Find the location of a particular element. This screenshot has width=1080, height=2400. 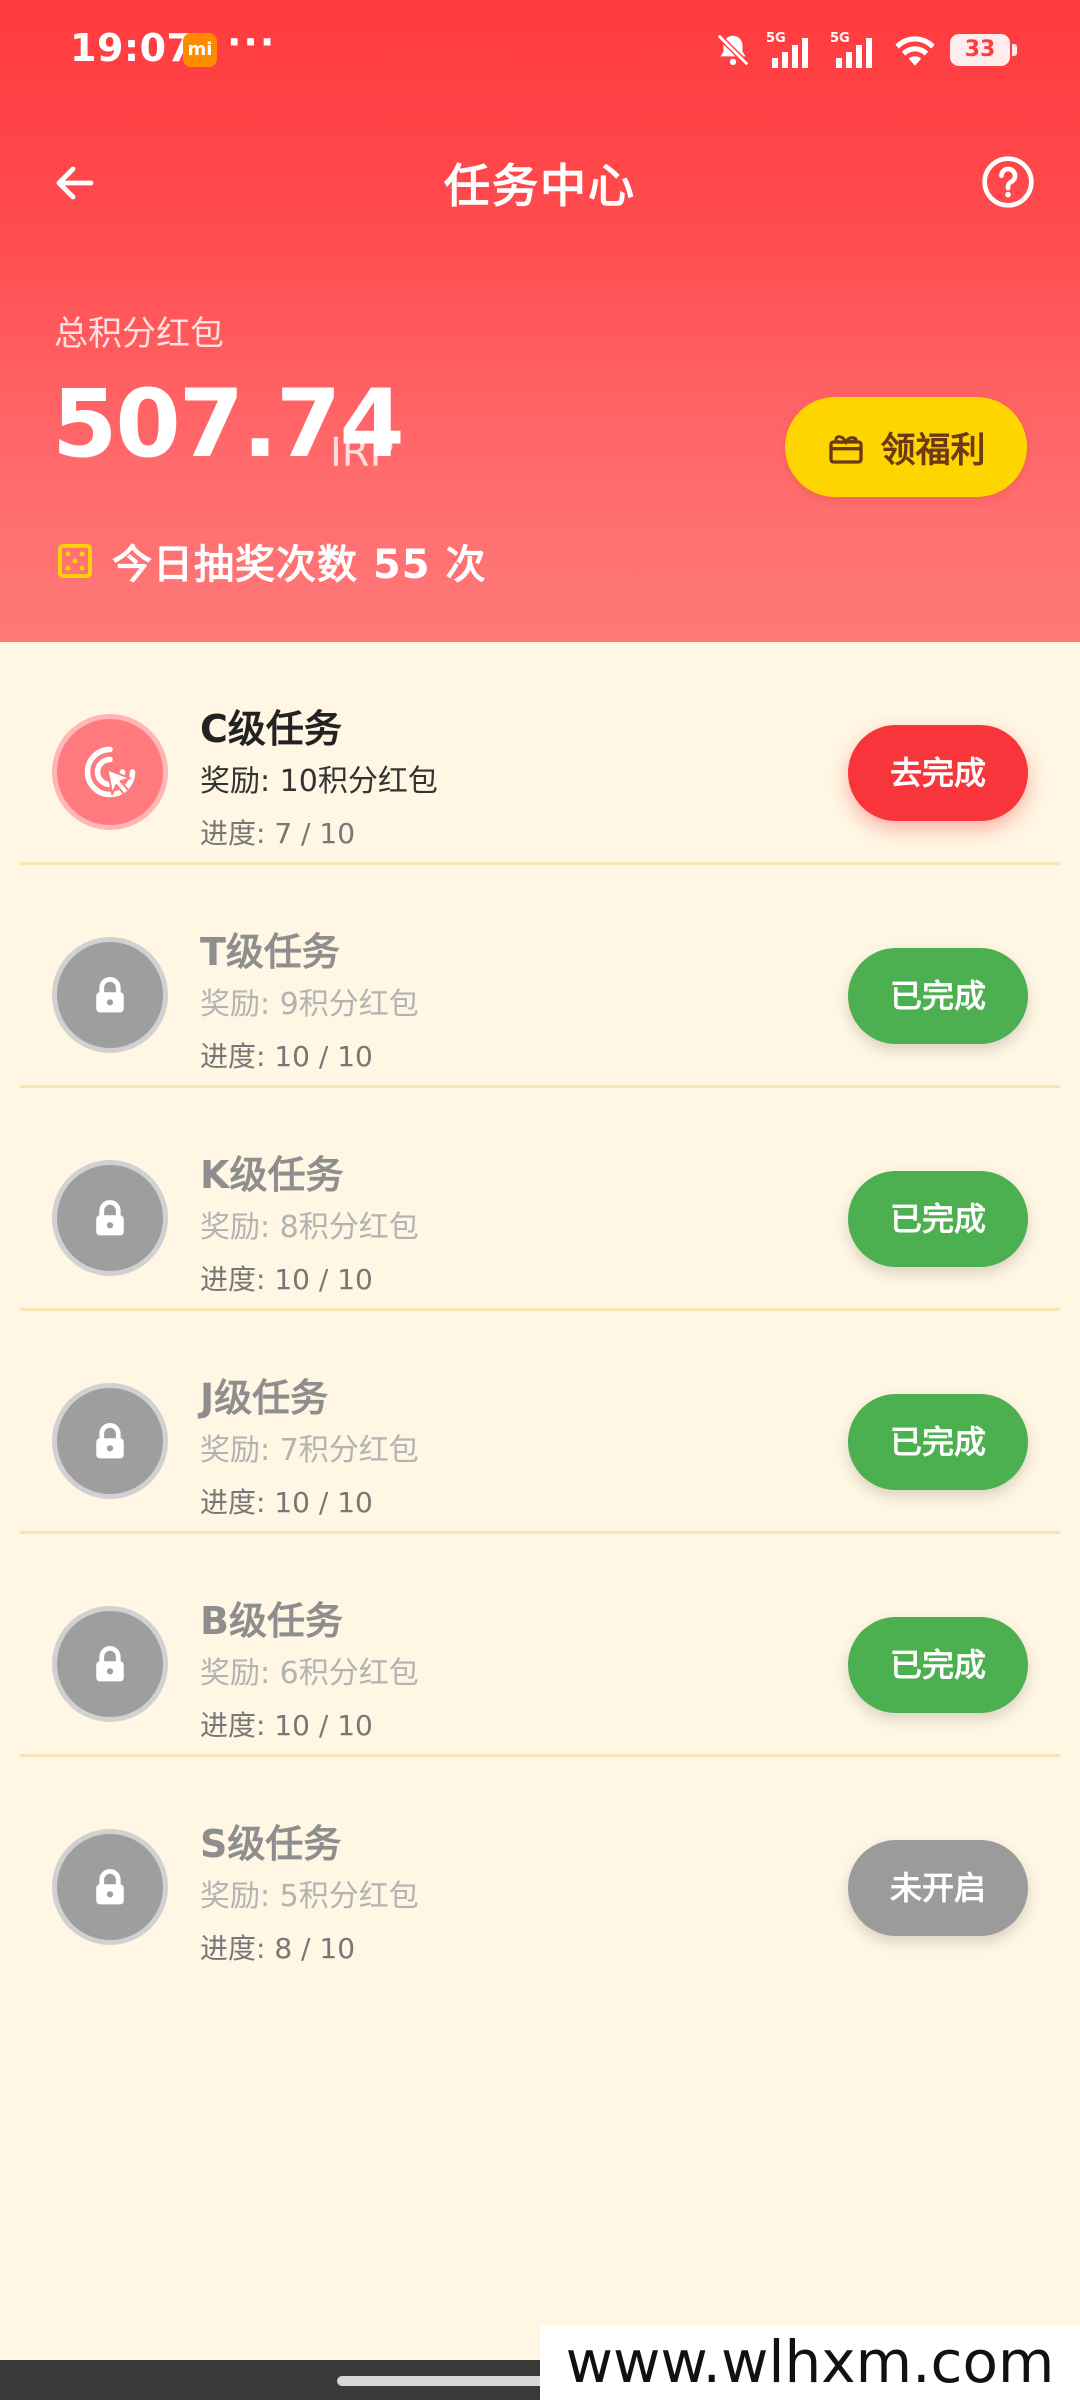

status-icons: 5G 5G 33 is located at coordinates (865, 50).